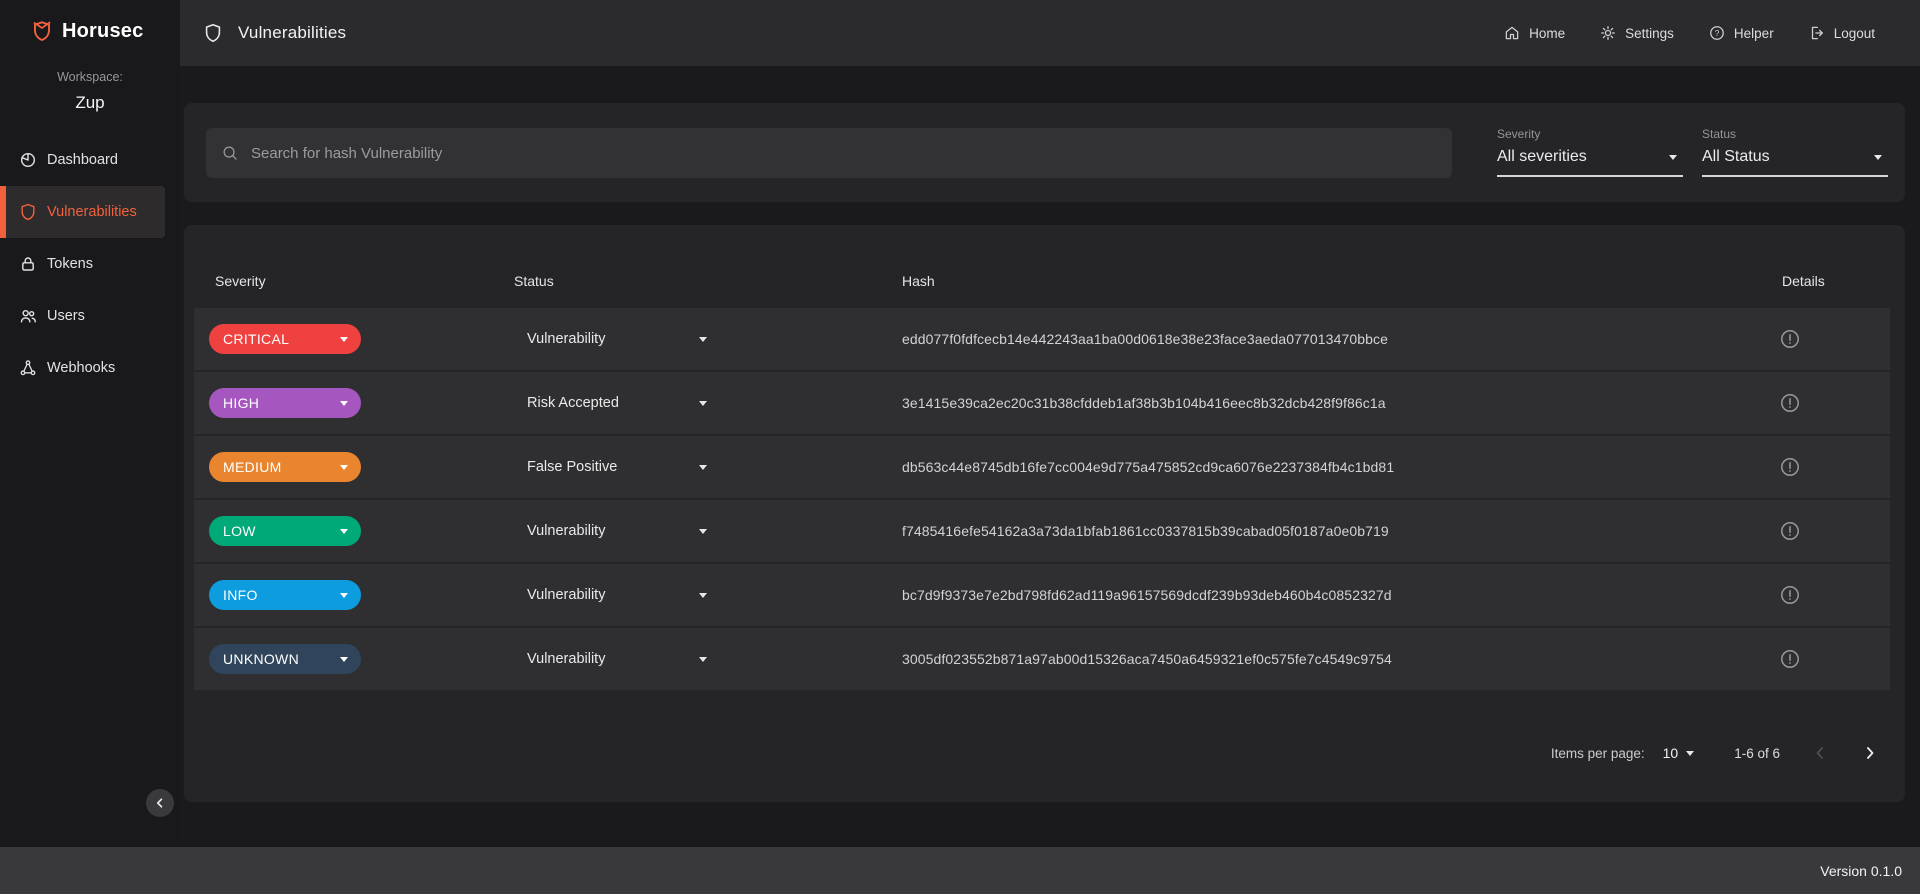  I want to click on sidebar-item-tokens: Tokens, so click(90, 264).